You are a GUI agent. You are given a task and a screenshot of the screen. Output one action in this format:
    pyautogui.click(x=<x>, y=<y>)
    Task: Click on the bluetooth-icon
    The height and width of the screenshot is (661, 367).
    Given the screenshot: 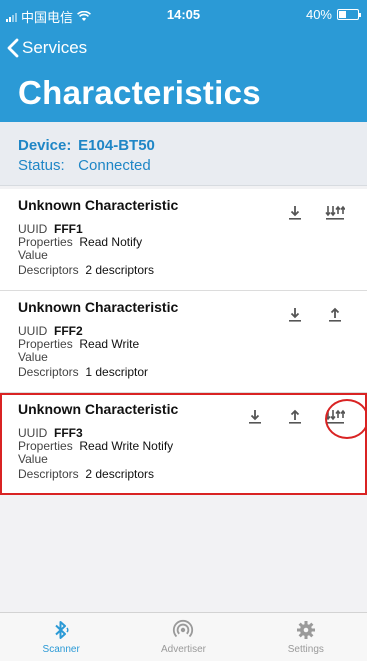 What is the action you would take?
    pyautogui.click(x=62, y=630)
    